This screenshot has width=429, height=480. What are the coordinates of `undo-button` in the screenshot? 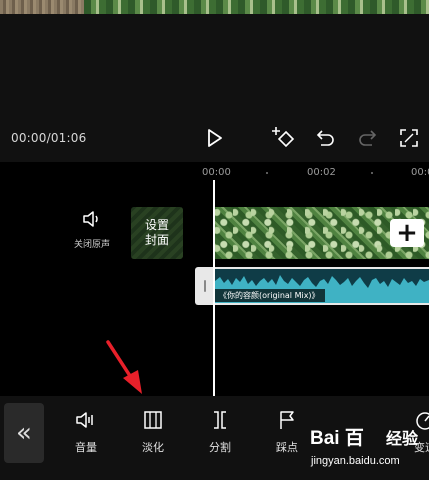 It's located at (326, 138).